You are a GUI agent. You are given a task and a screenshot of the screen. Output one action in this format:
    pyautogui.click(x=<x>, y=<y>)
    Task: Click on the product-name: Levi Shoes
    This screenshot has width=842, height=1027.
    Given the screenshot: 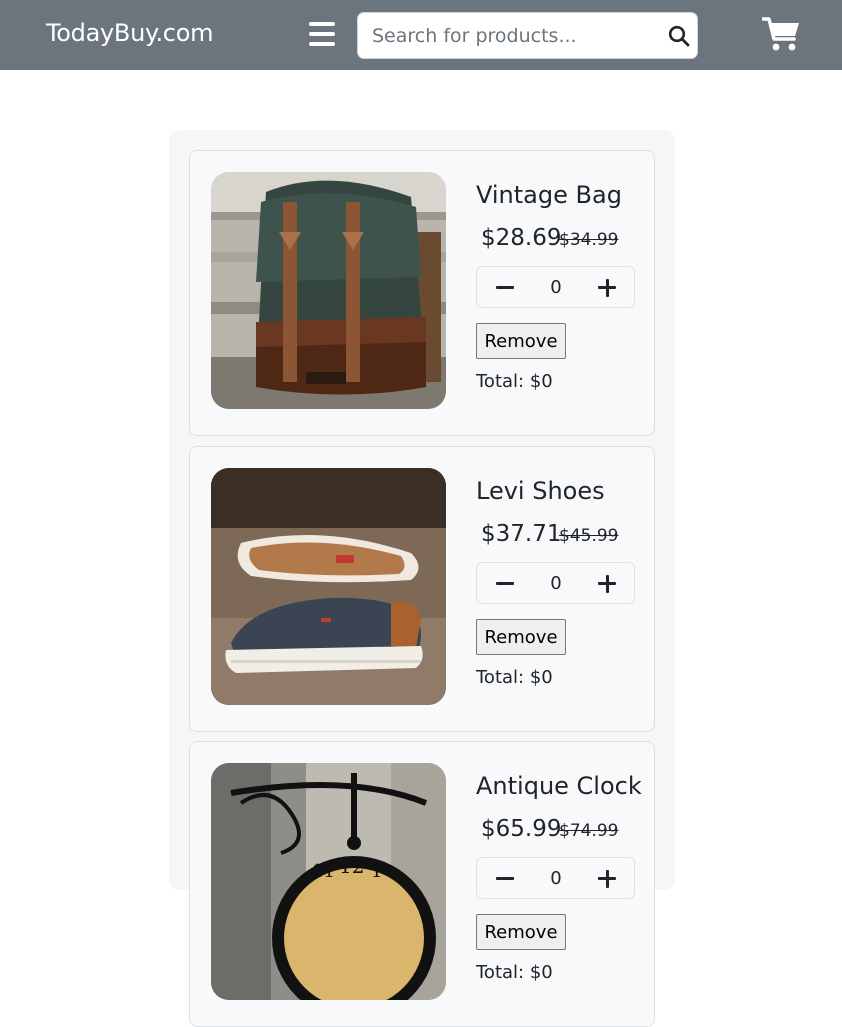 What is the action you would take?
    pyautogui.click(x=540, y=491)
    